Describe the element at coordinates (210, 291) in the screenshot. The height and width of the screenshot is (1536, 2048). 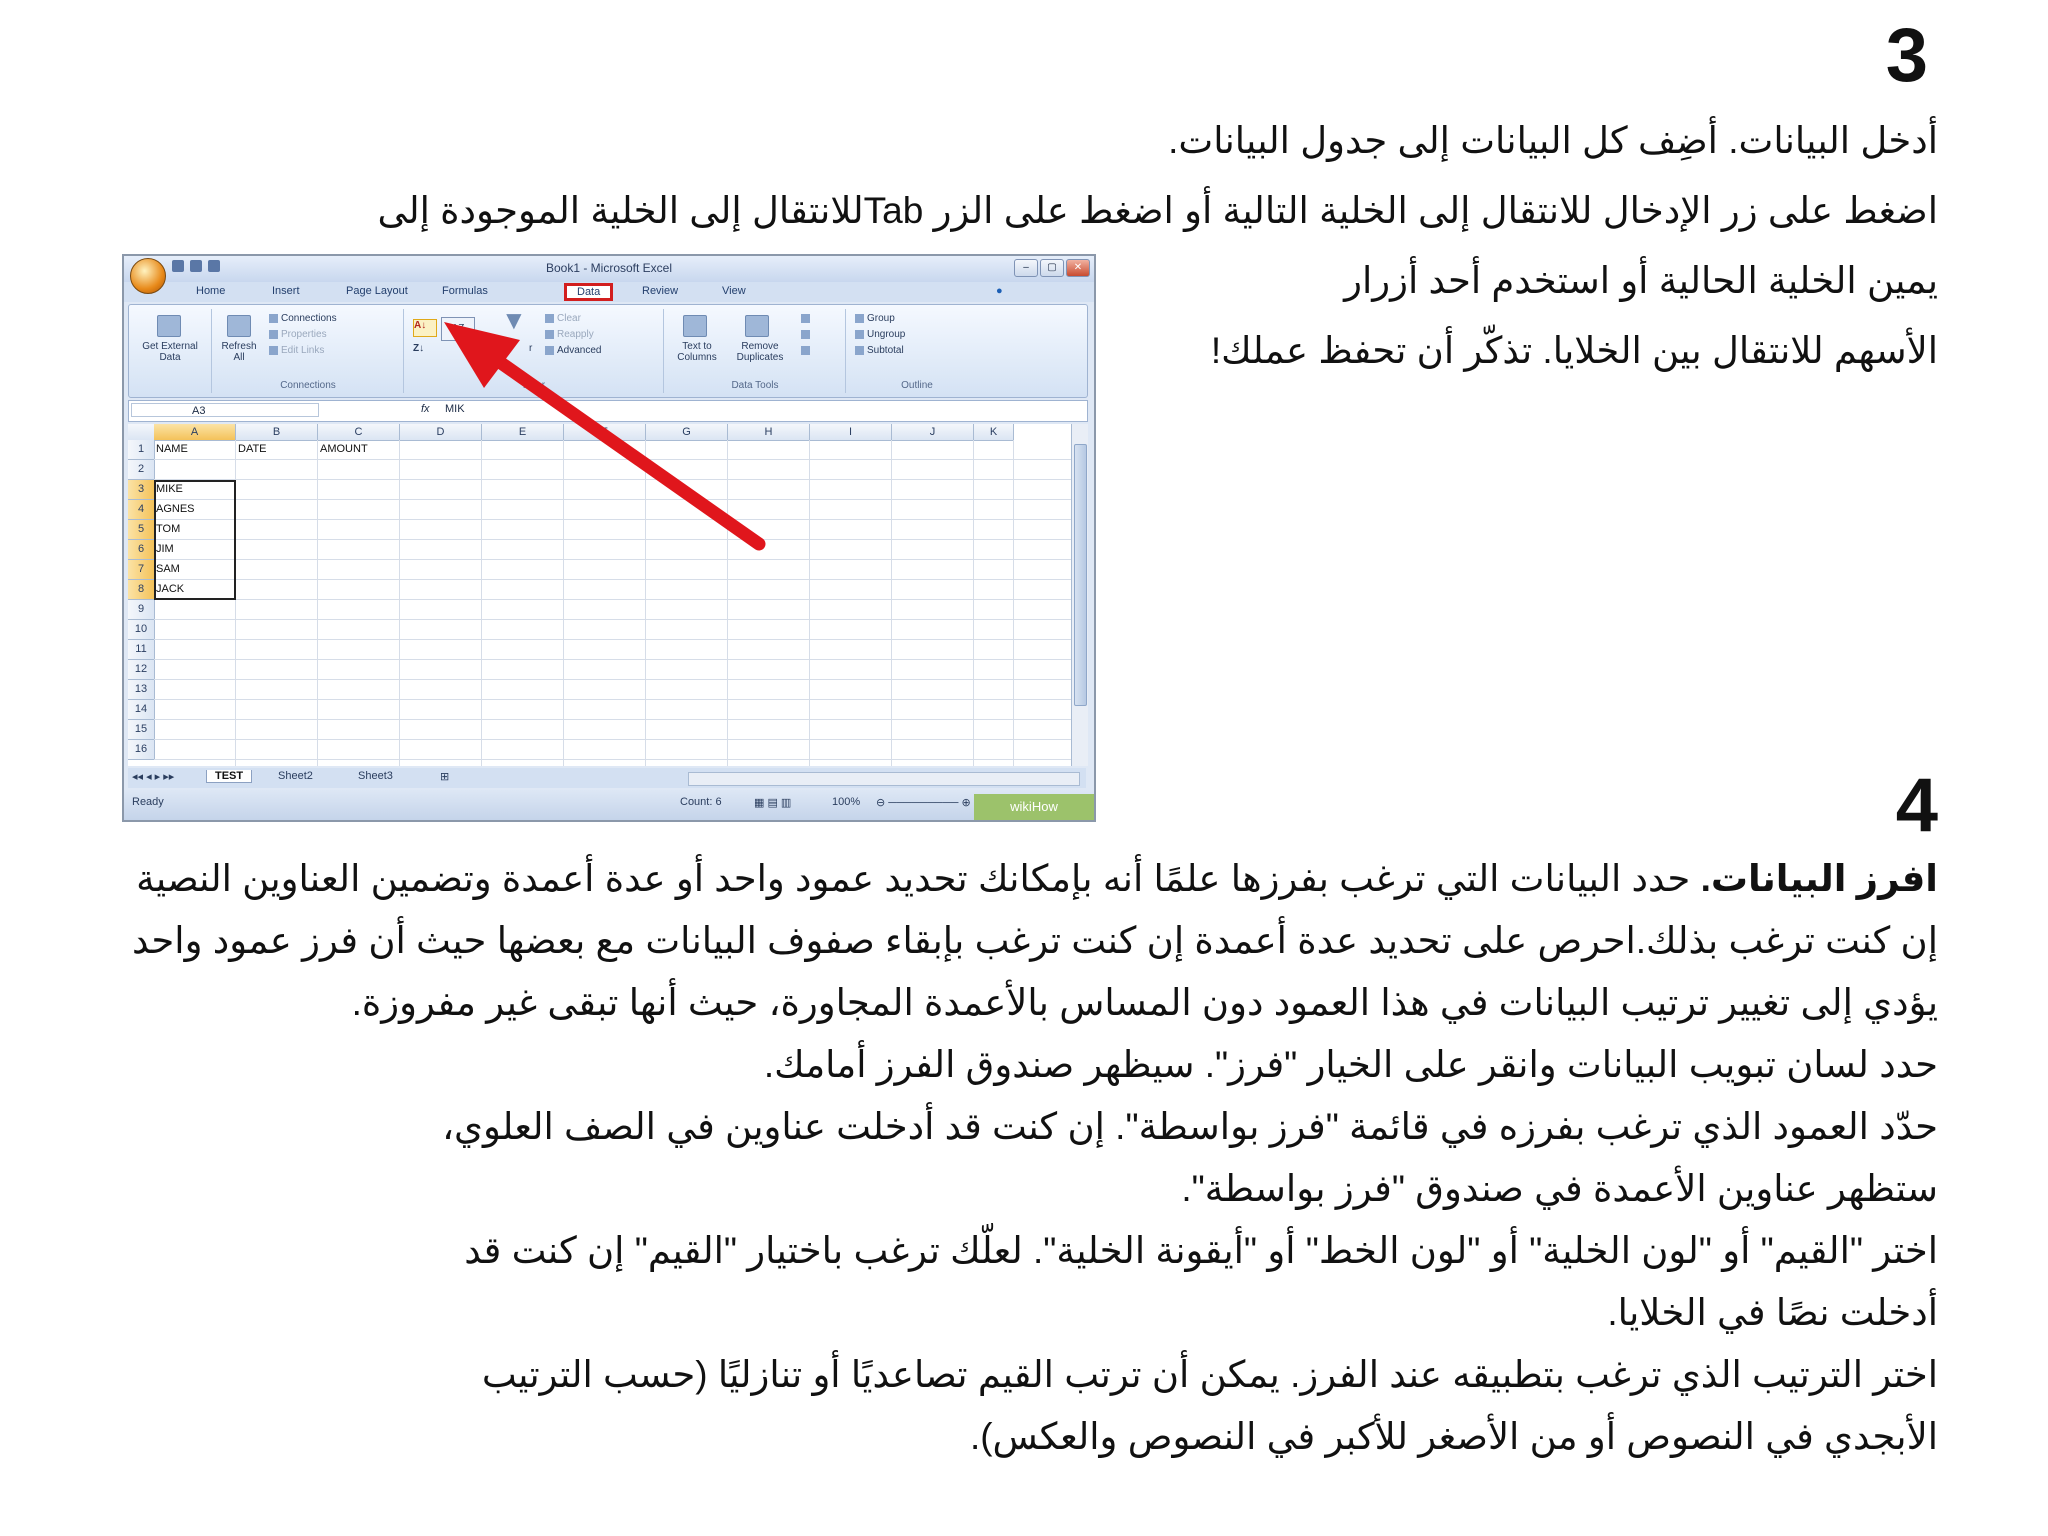
I see `tab-home: Home` at that location.